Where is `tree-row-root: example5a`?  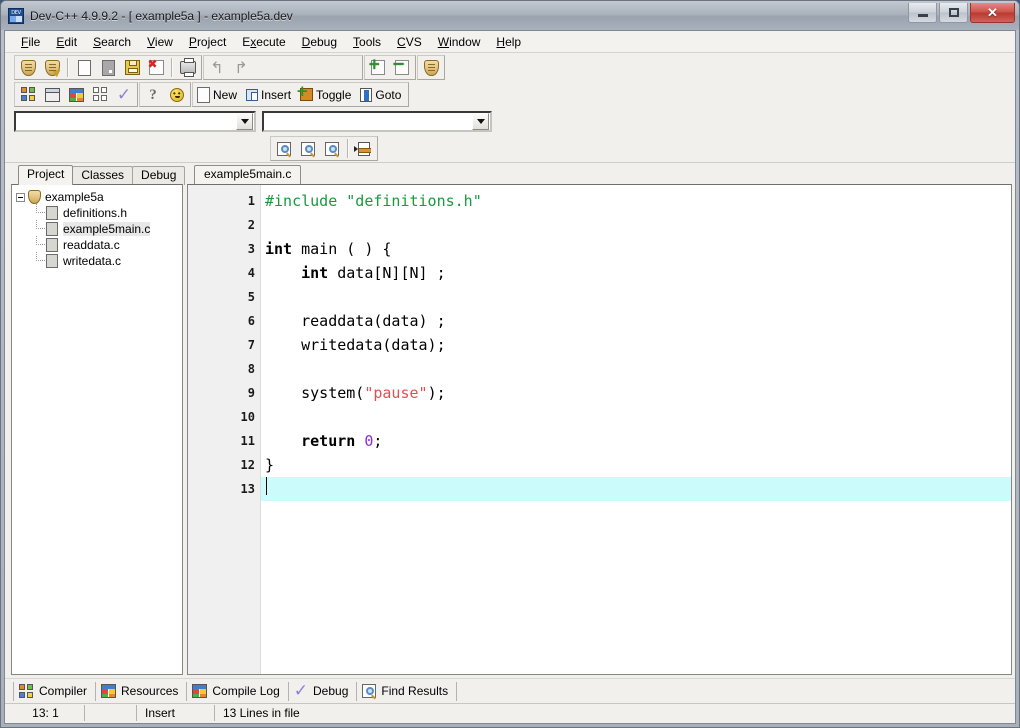
tree-row-root: example5a is located at coordinates (98, 197).